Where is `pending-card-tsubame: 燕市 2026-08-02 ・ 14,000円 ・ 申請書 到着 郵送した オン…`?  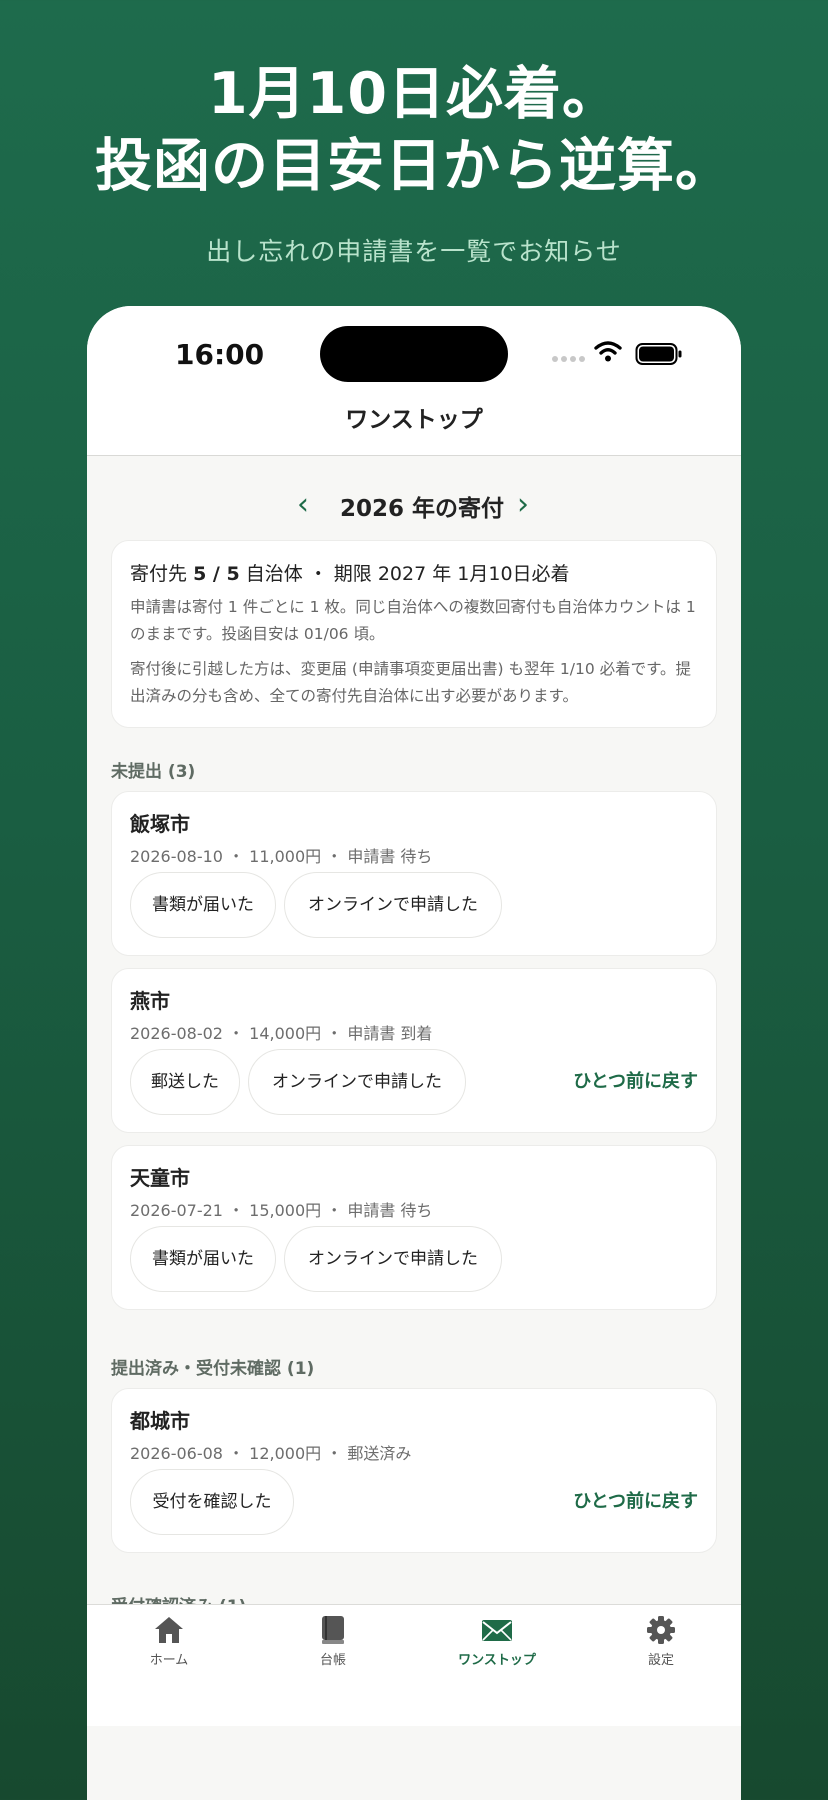
pending-card-tsubame: 燕市 2026-08-02 ・ 14,000円 ・ 申請書 到着 郵送した オン… is located at coordinates (414, 1050).